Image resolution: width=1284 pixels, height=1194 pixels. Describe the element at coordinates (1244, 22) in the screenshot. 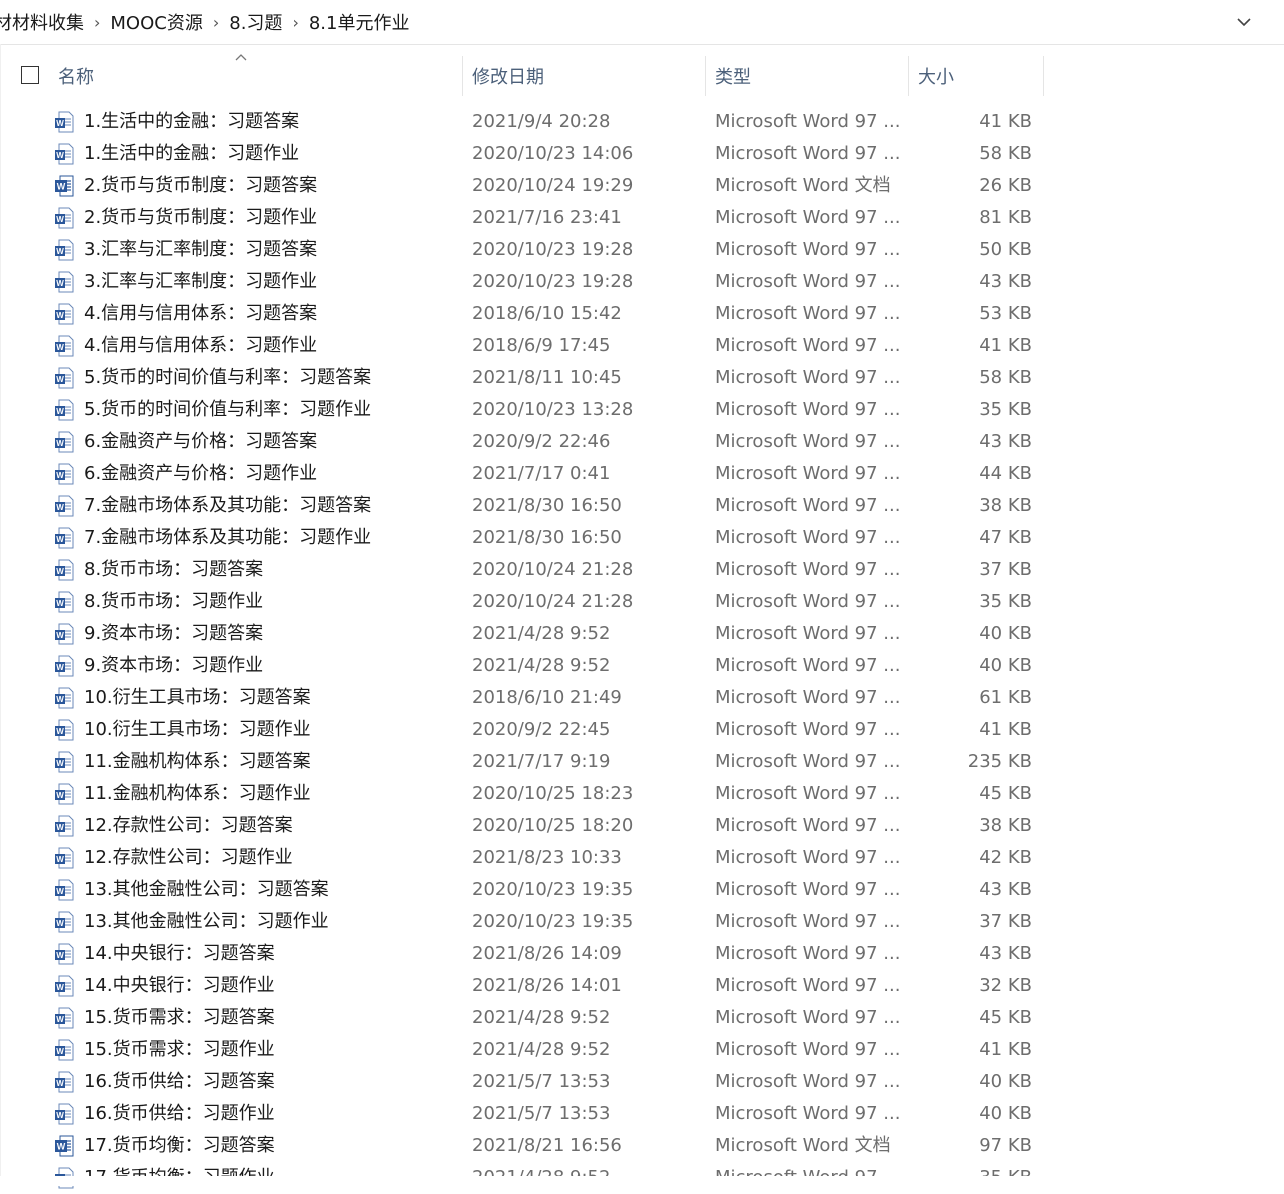

I see `chevron-down-icon` at that location.